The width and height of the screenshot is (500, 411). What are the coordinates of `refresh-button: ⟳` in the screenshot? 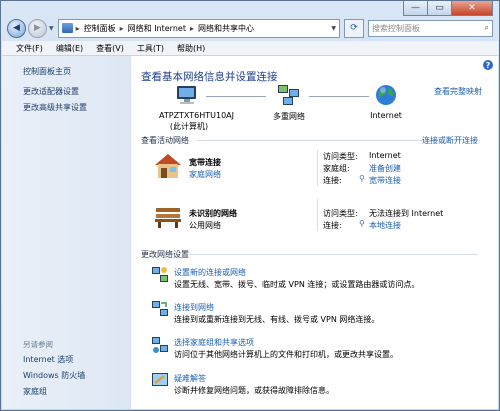 It's located at (354, 28).